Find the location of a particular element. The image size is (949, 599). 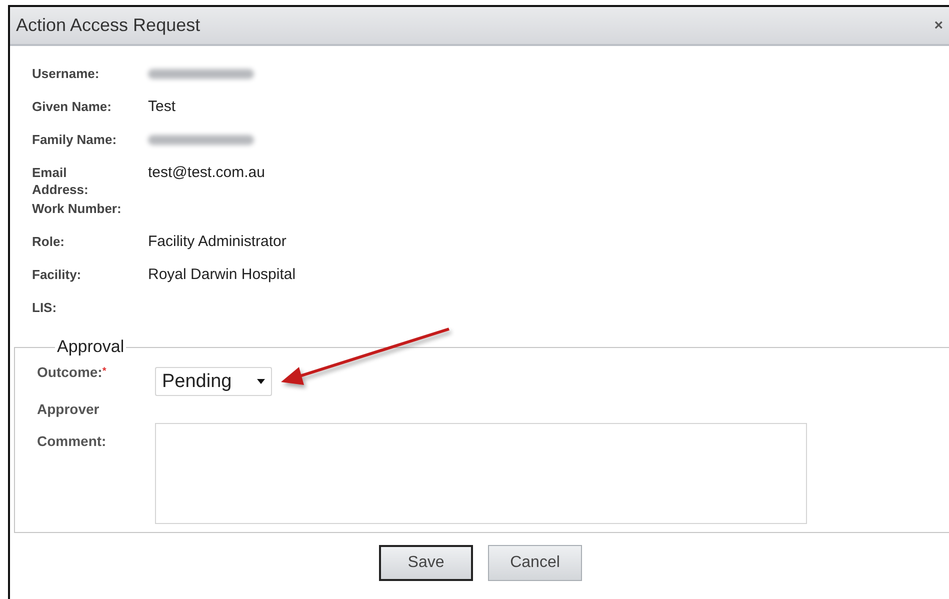

field-label: Work Number: is located at coordinates (77, 209).